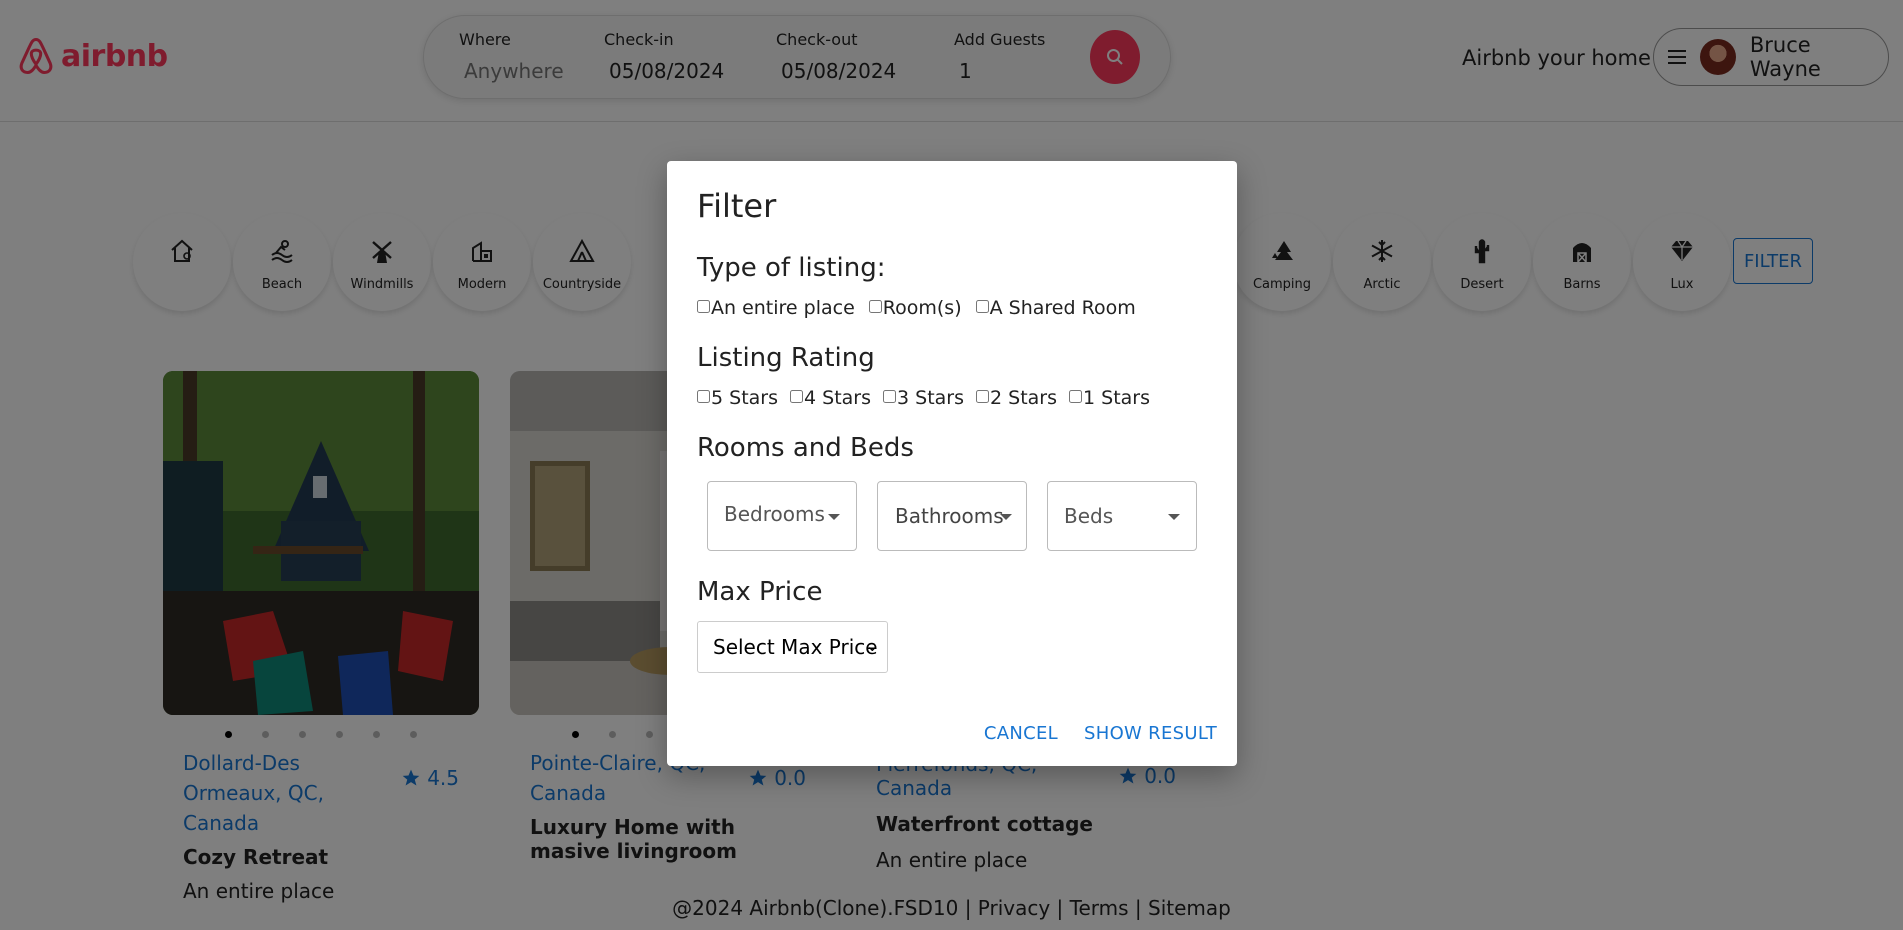 The width and height of the screenshot is (1903, 930). I want to click on rating-option-5: 5 Stars, so click(737, 398).